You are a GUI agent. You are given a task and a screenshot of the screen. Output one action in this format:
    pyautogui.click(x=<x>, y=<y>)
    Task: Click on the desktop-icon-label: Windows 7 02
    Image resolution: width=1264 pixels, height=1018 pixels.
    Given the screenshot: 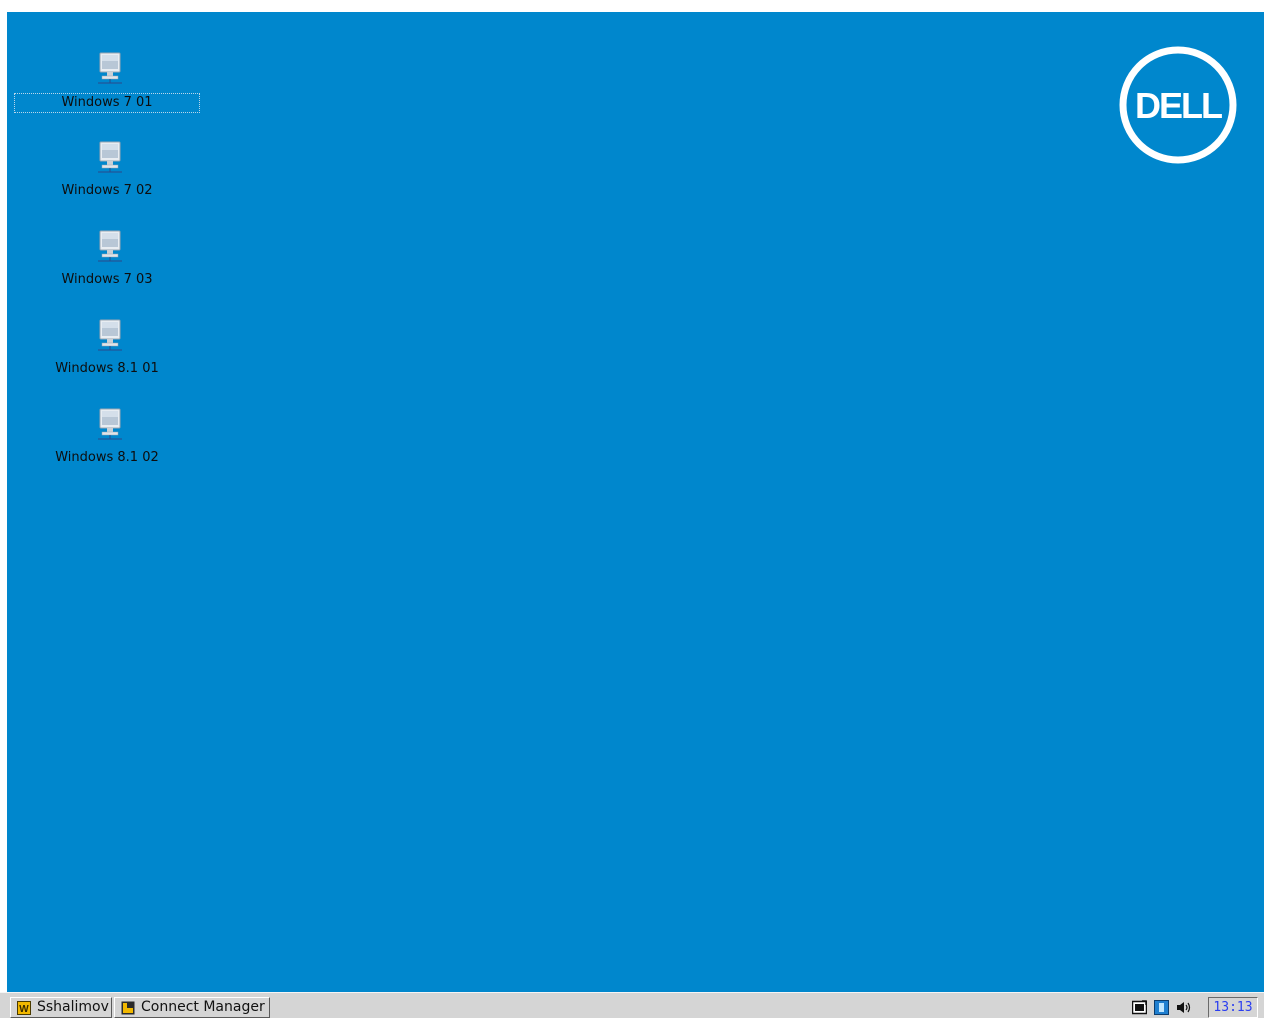 What is the action you would take?
    pyautogui.click(x=107, y=190)
    